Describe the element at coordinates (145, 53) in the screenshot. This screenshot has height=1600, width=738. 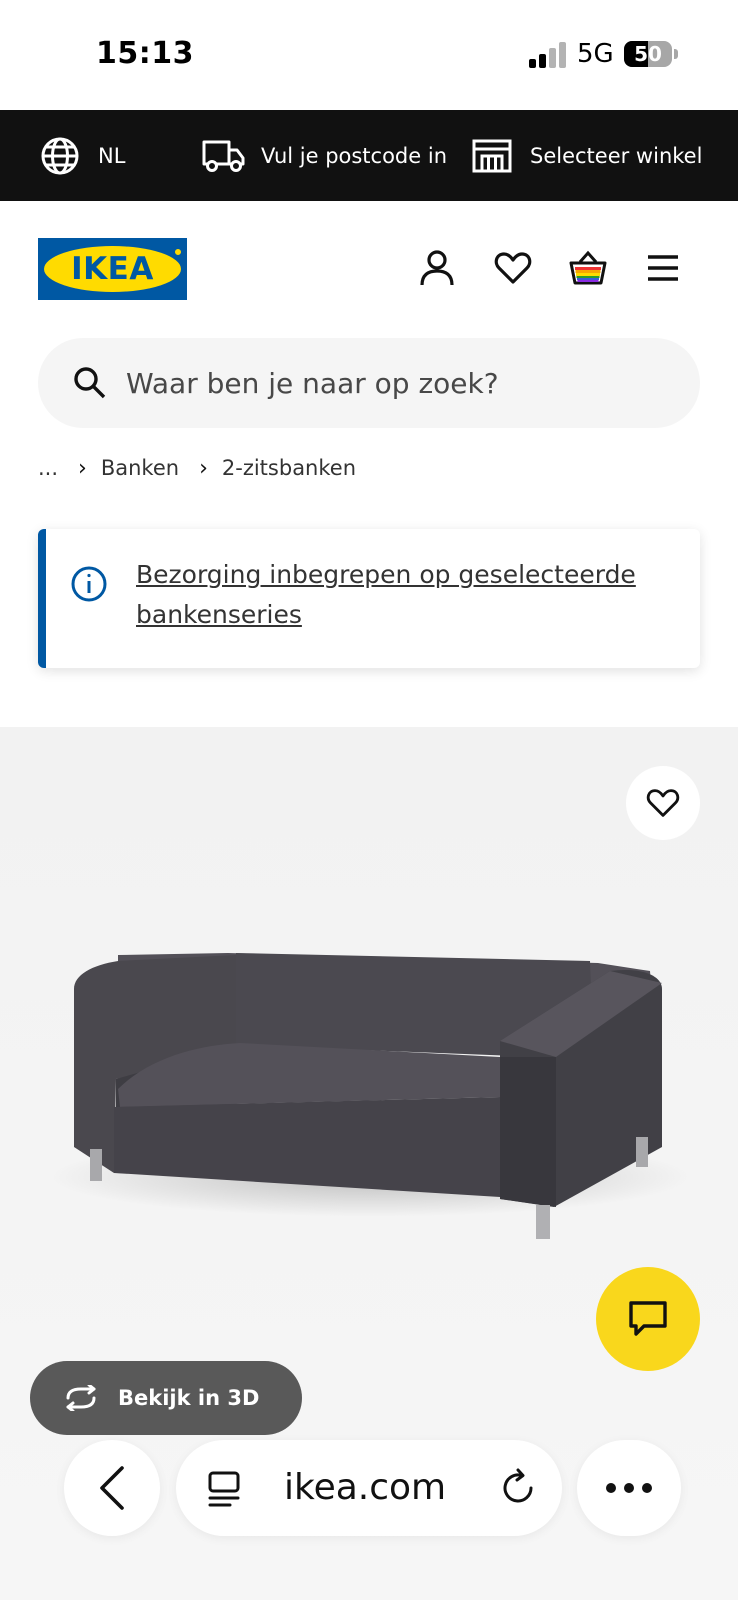
I see `status-time: 15:13` at that location.